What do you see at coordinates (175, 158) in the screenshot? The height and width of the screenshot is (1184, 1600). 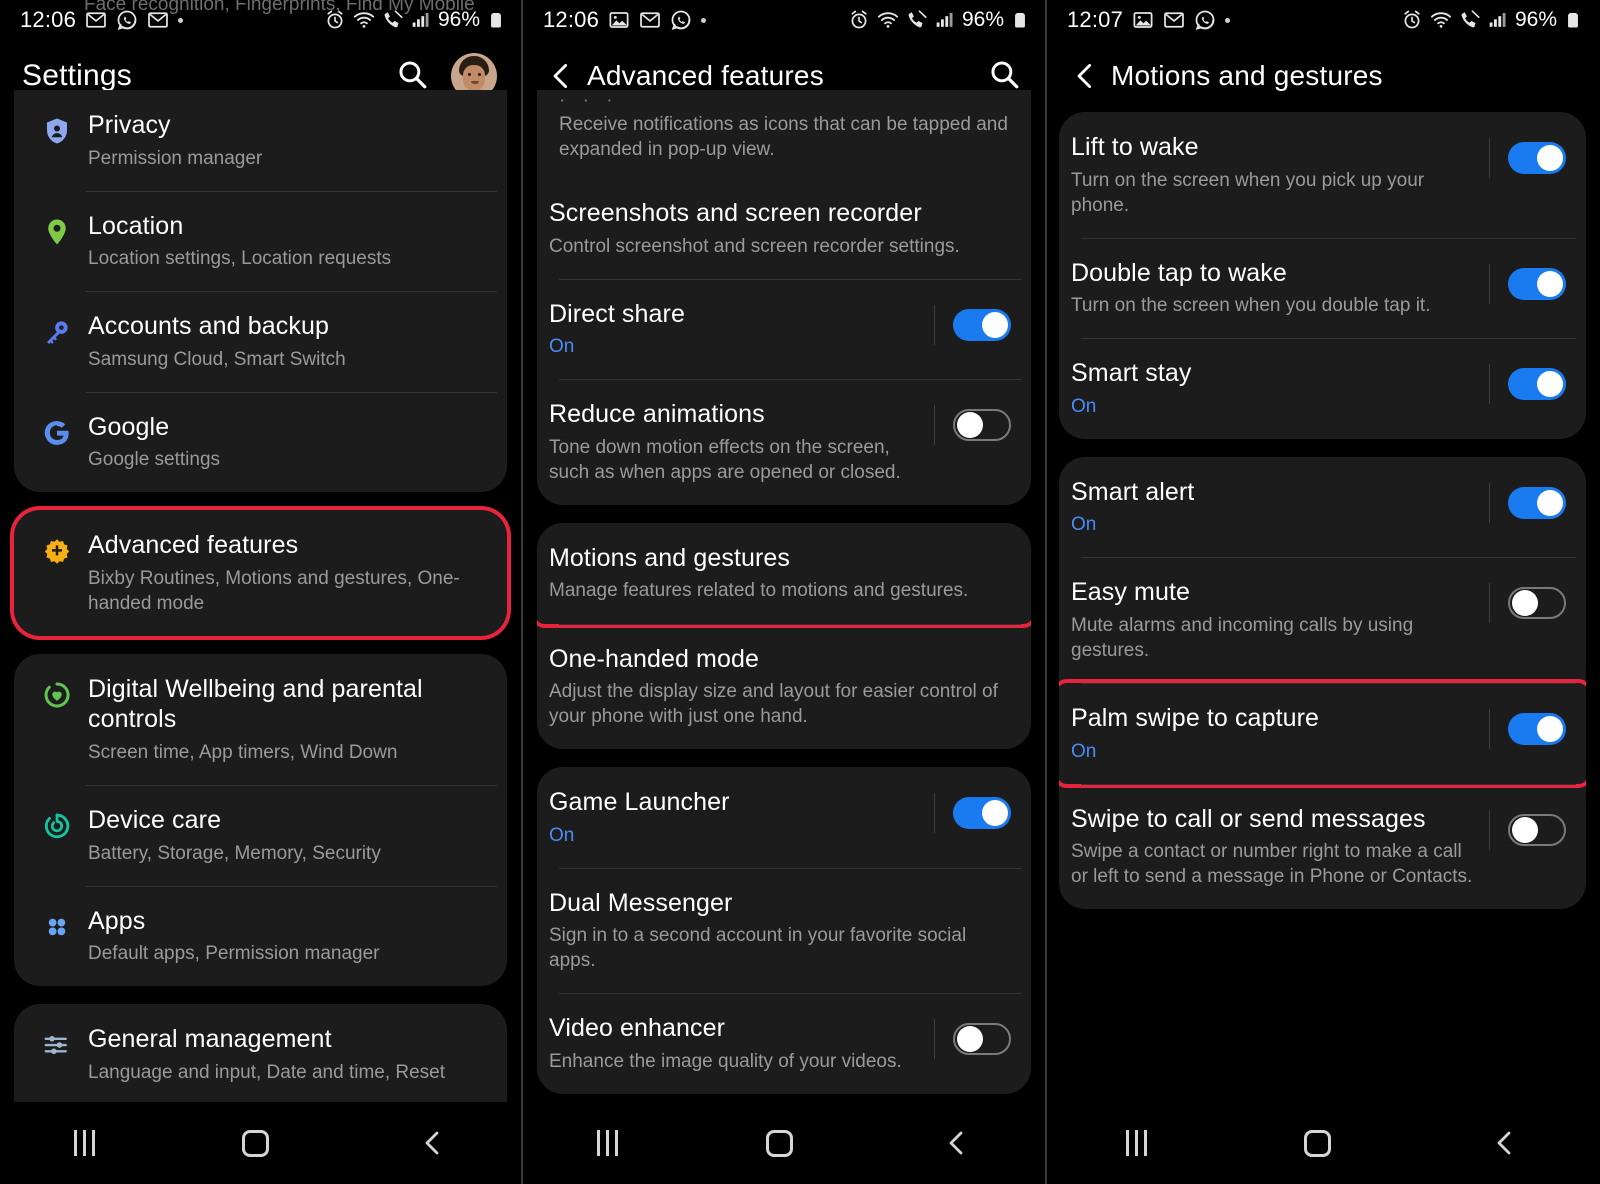 I see `settings-row-subtitle: Permission manager` at bounding box center [175, 158].